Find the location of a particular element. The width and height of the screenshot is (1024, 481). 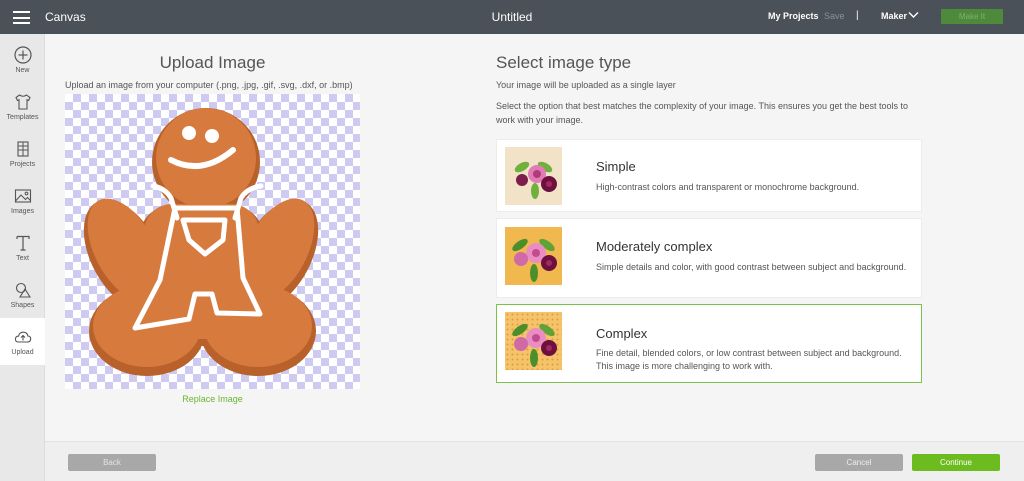

sidebar-item-images: Images is located at coordinates (22, 200).